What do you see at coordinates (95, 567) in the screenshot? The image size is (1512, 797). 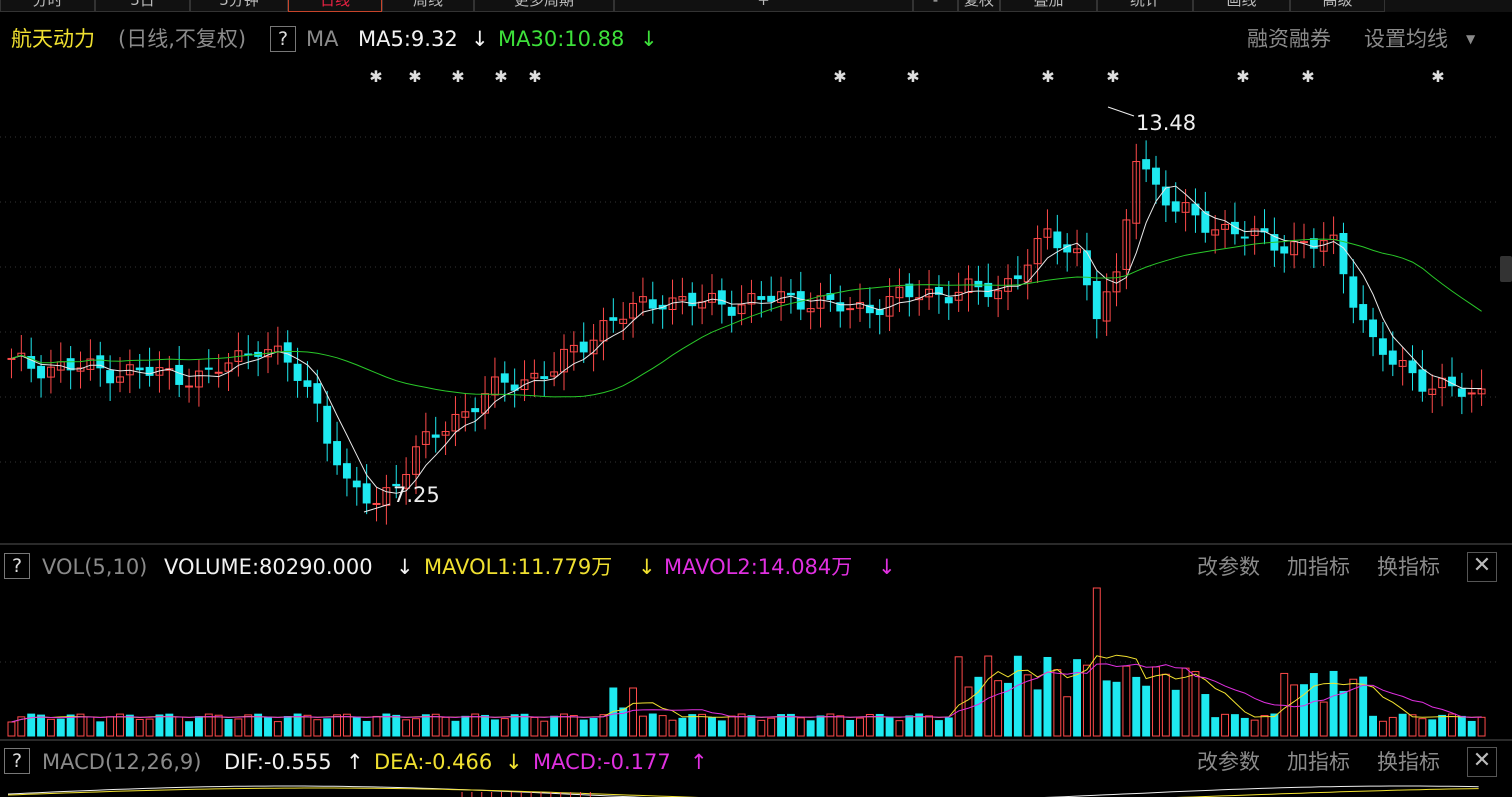 I see `volume-indicator-name: VOL(5,10)` at bounding box center [95, 567].